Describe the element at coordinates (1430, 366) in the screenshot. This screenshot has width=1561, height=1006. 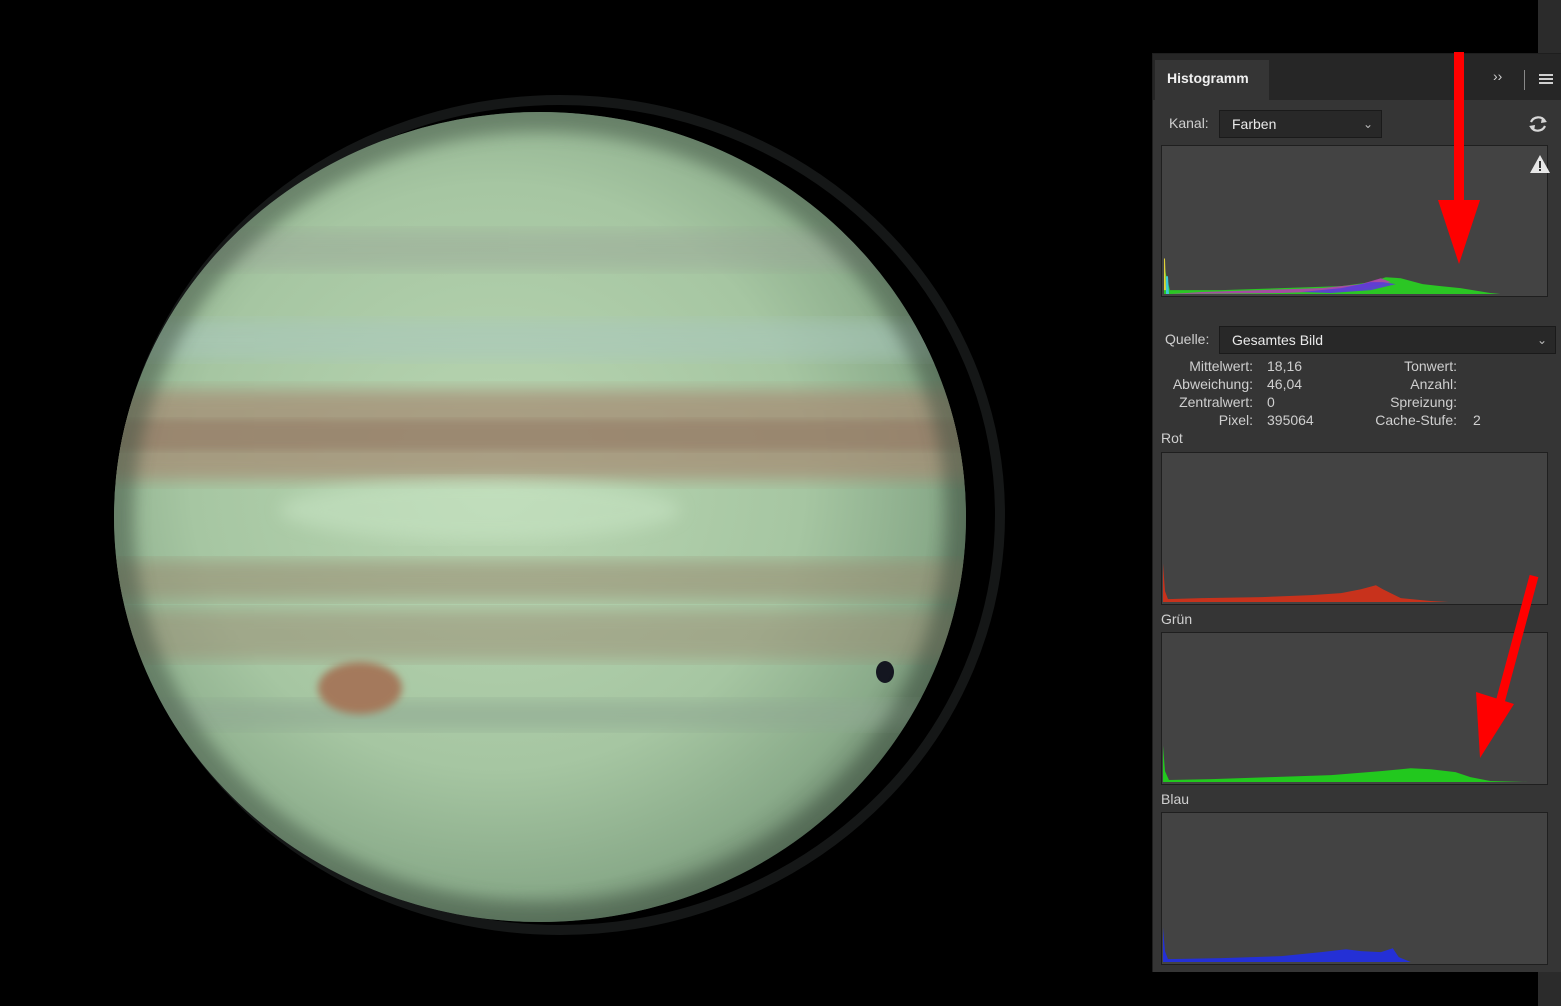
I see `stat-level-label: Tonwert:` at that location.